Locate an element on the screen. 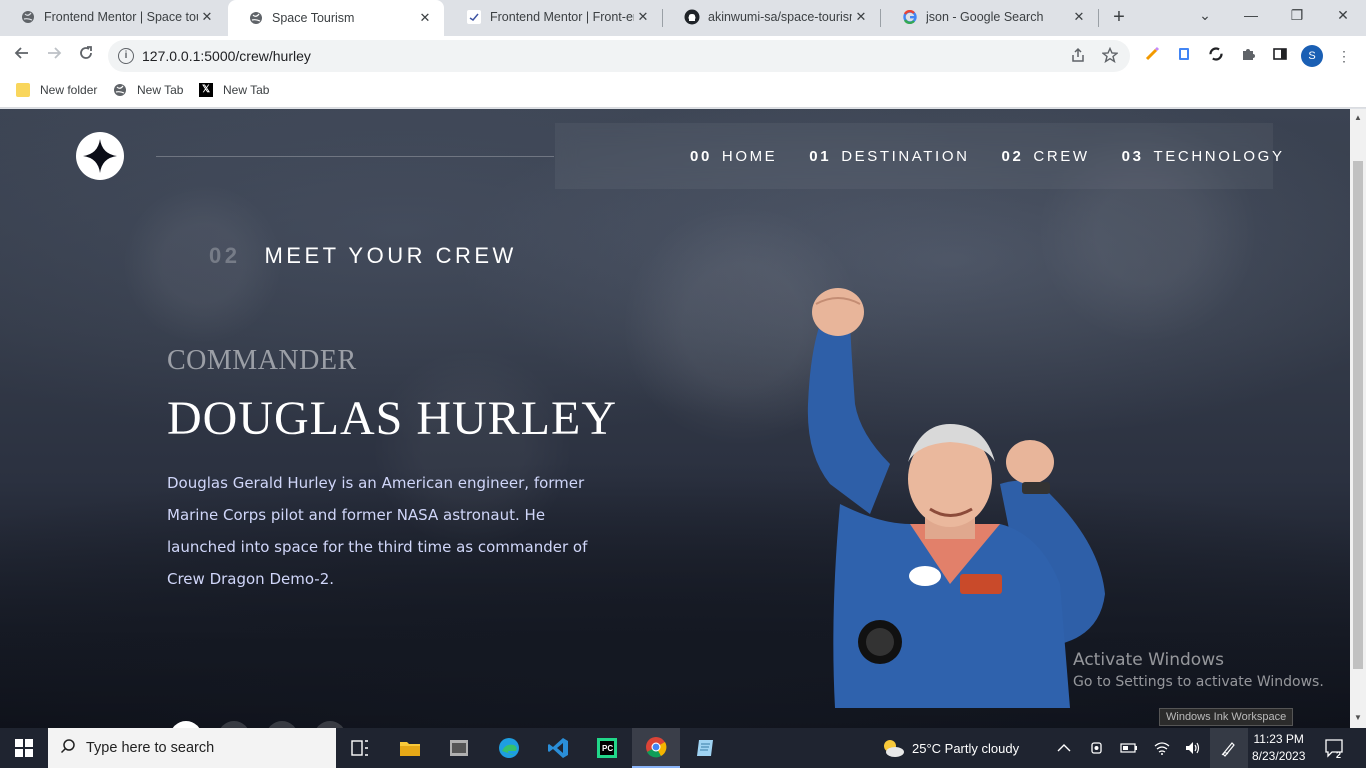  scroll-up-arrow-icon: ▲ is located at coordinates (1358, 117).